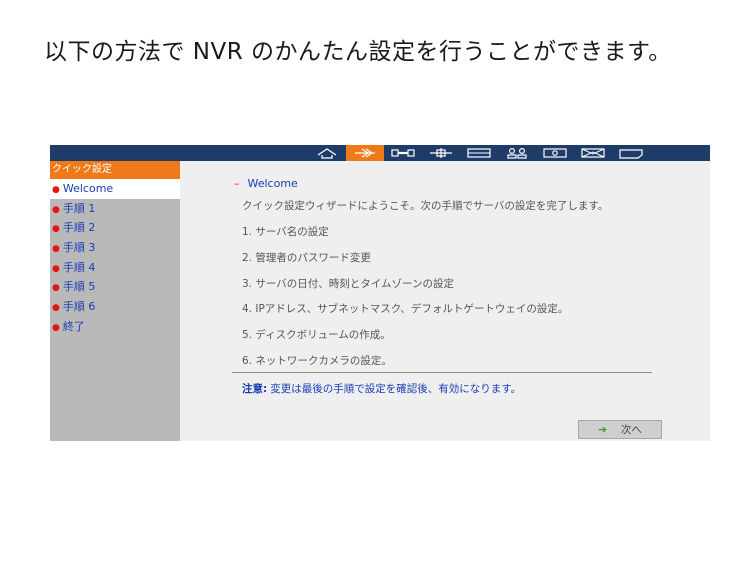 The image size is (748, 561). What do you see at coordinates (442, 372) in the screenshot?
I see `divider` at bounding box center [442, 372].